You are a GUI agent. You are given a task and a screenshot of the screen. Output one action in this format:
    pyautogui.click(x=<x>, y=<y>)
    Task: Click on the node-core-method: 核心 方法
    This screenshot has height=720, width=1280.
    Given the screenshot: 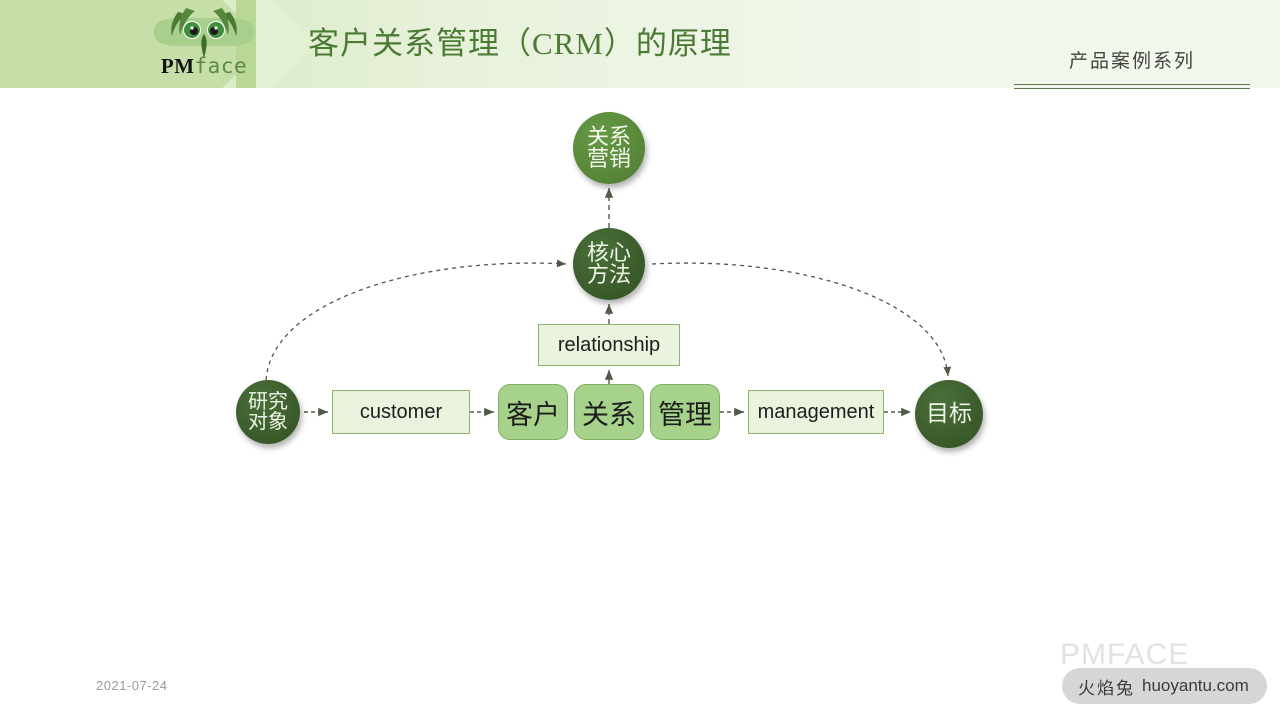 What is the action you would take?
    pyautogui.click(x=609, y=264)
    